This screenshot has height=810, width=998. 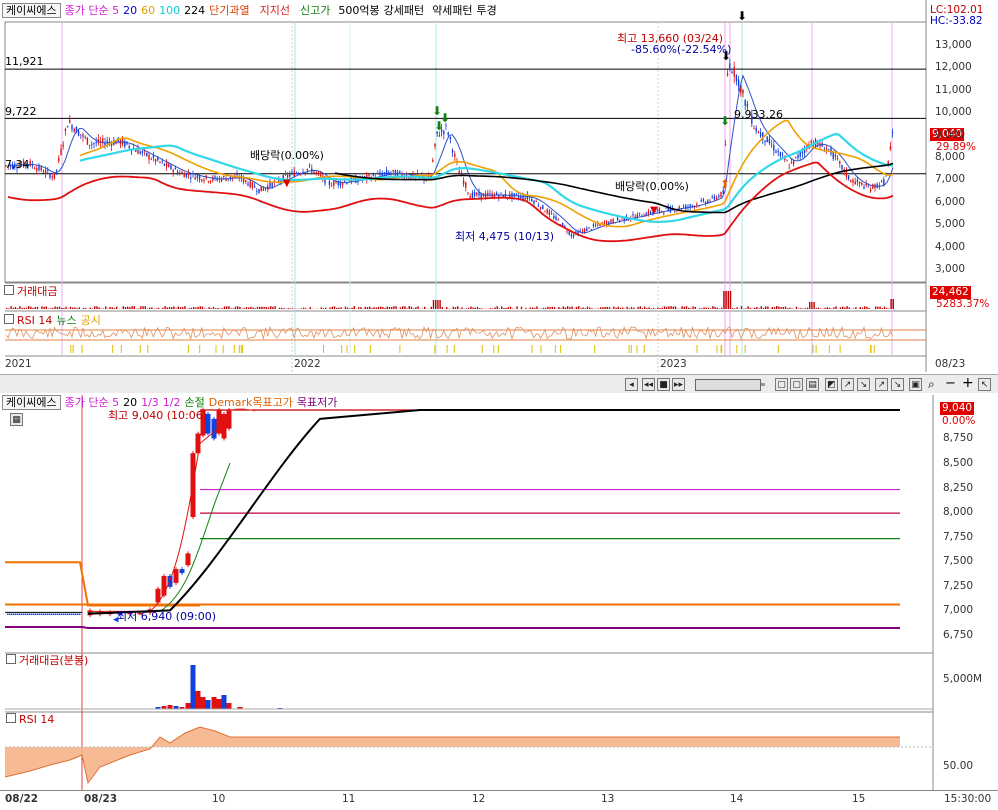 What do you see at coordinates (781, 384) in the screenshot?
I see `tool-1-icon: ▢` at bounding box center [781, 384].